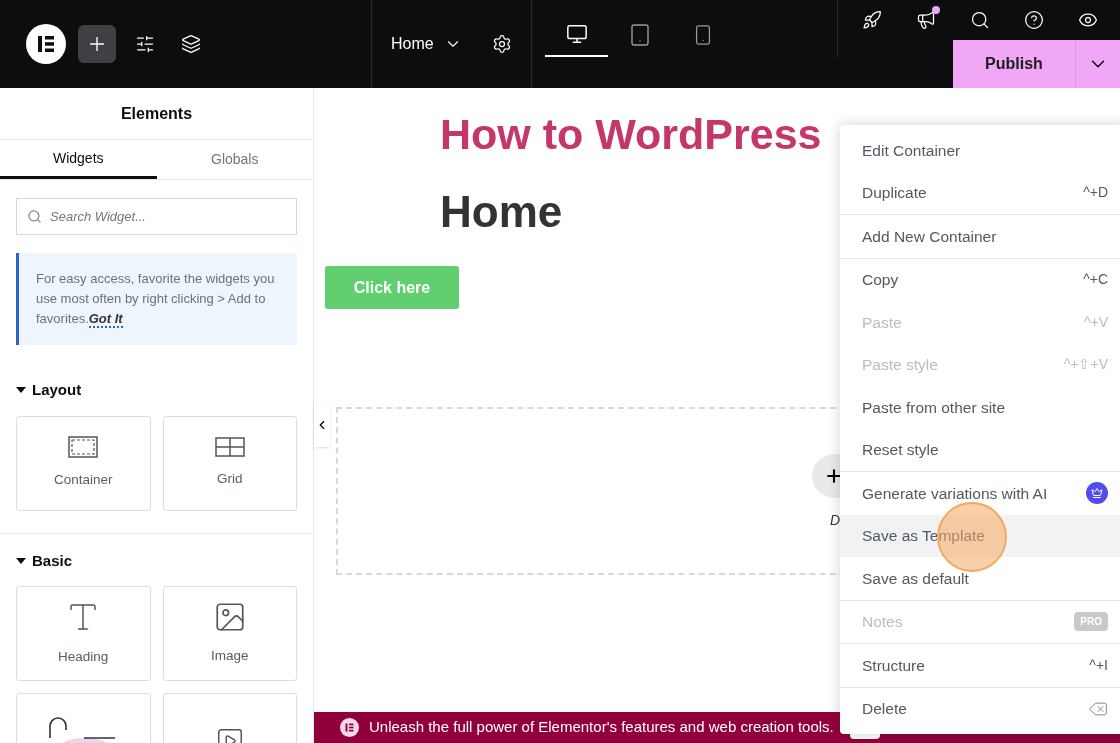 This screenshot has height=743, width=1120. What do you see at coordinates (980, 407) in the screenshot?
I see `menu-item: Paste from other site` at bounding box center [980, 407].